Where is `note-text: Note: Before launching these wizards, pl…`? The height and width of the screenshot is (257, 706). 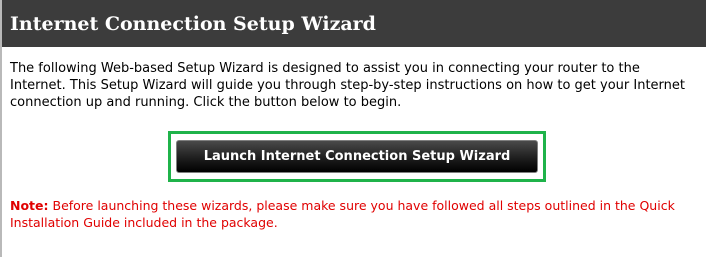 note-text: Note: Before launching these wizards, pl… is located at coordinates (354, 214).